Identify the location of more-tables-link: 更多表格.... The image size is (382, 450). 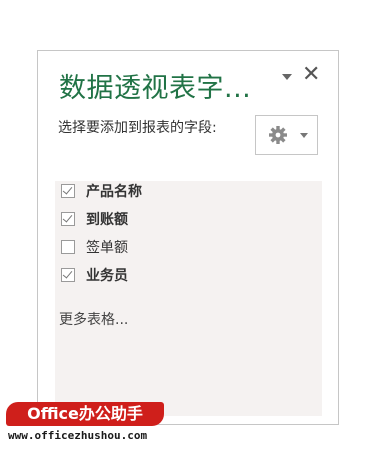
(93, 319).